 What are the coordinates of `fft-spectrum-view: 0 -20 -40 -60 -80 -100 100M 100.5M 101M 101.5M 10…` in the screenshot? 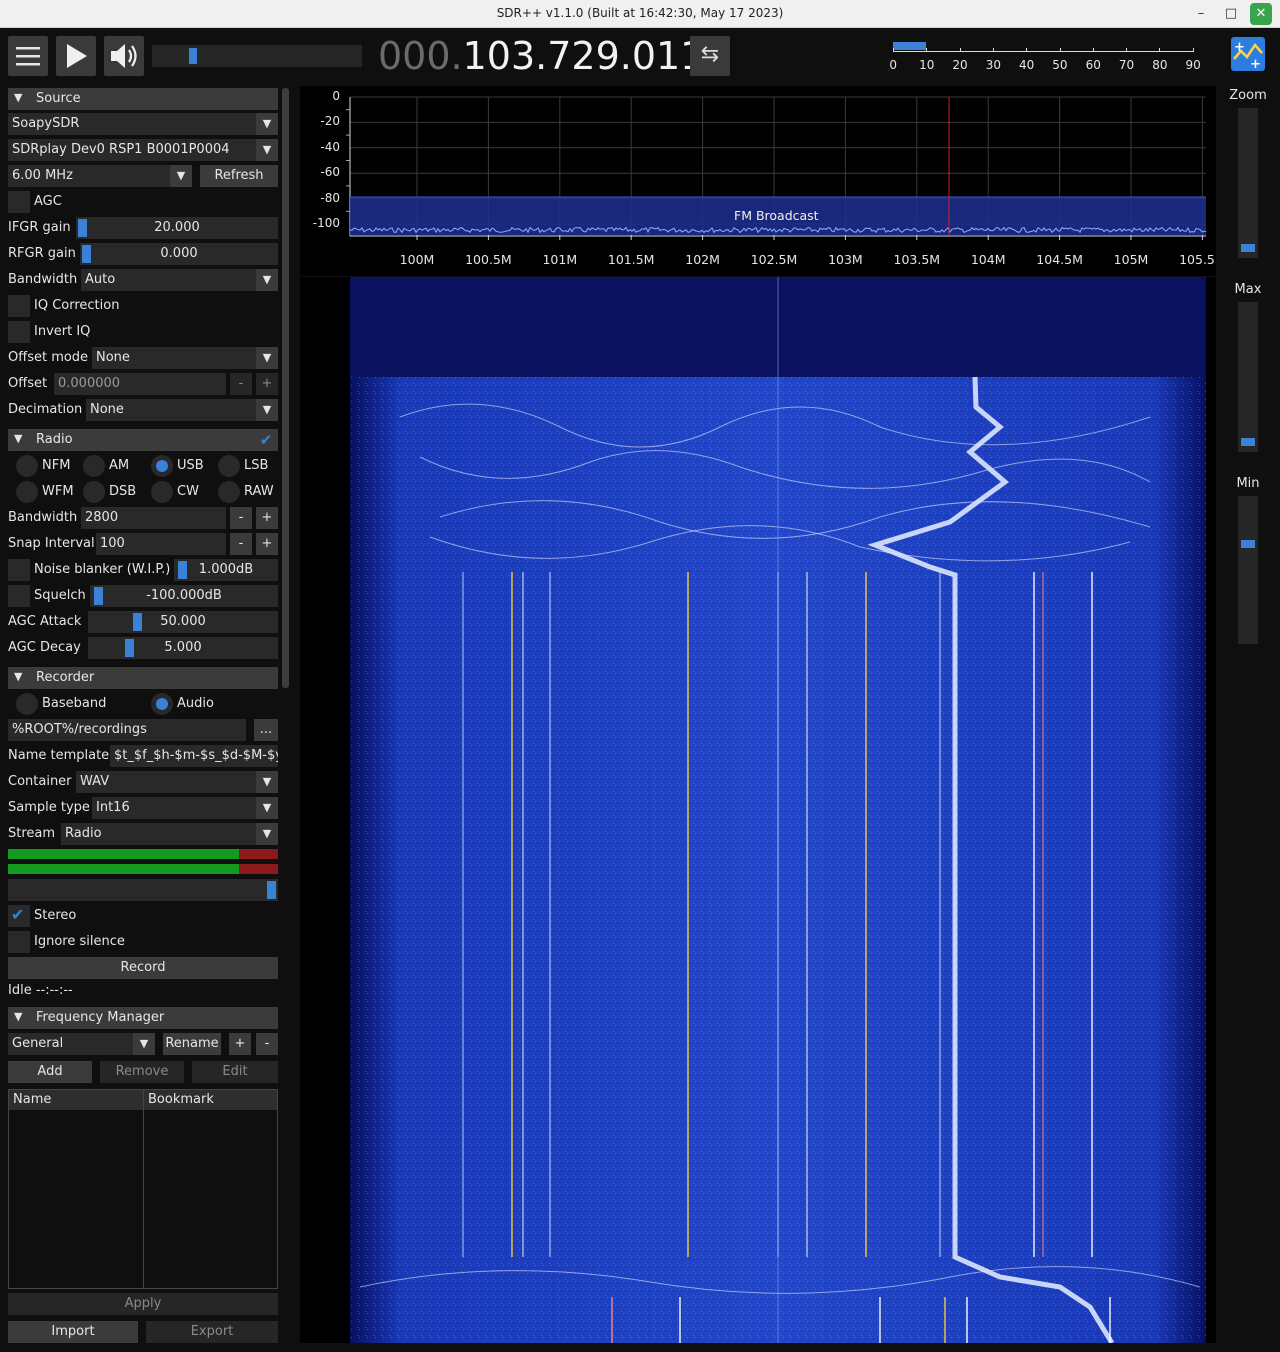 It's located at (763, 181).